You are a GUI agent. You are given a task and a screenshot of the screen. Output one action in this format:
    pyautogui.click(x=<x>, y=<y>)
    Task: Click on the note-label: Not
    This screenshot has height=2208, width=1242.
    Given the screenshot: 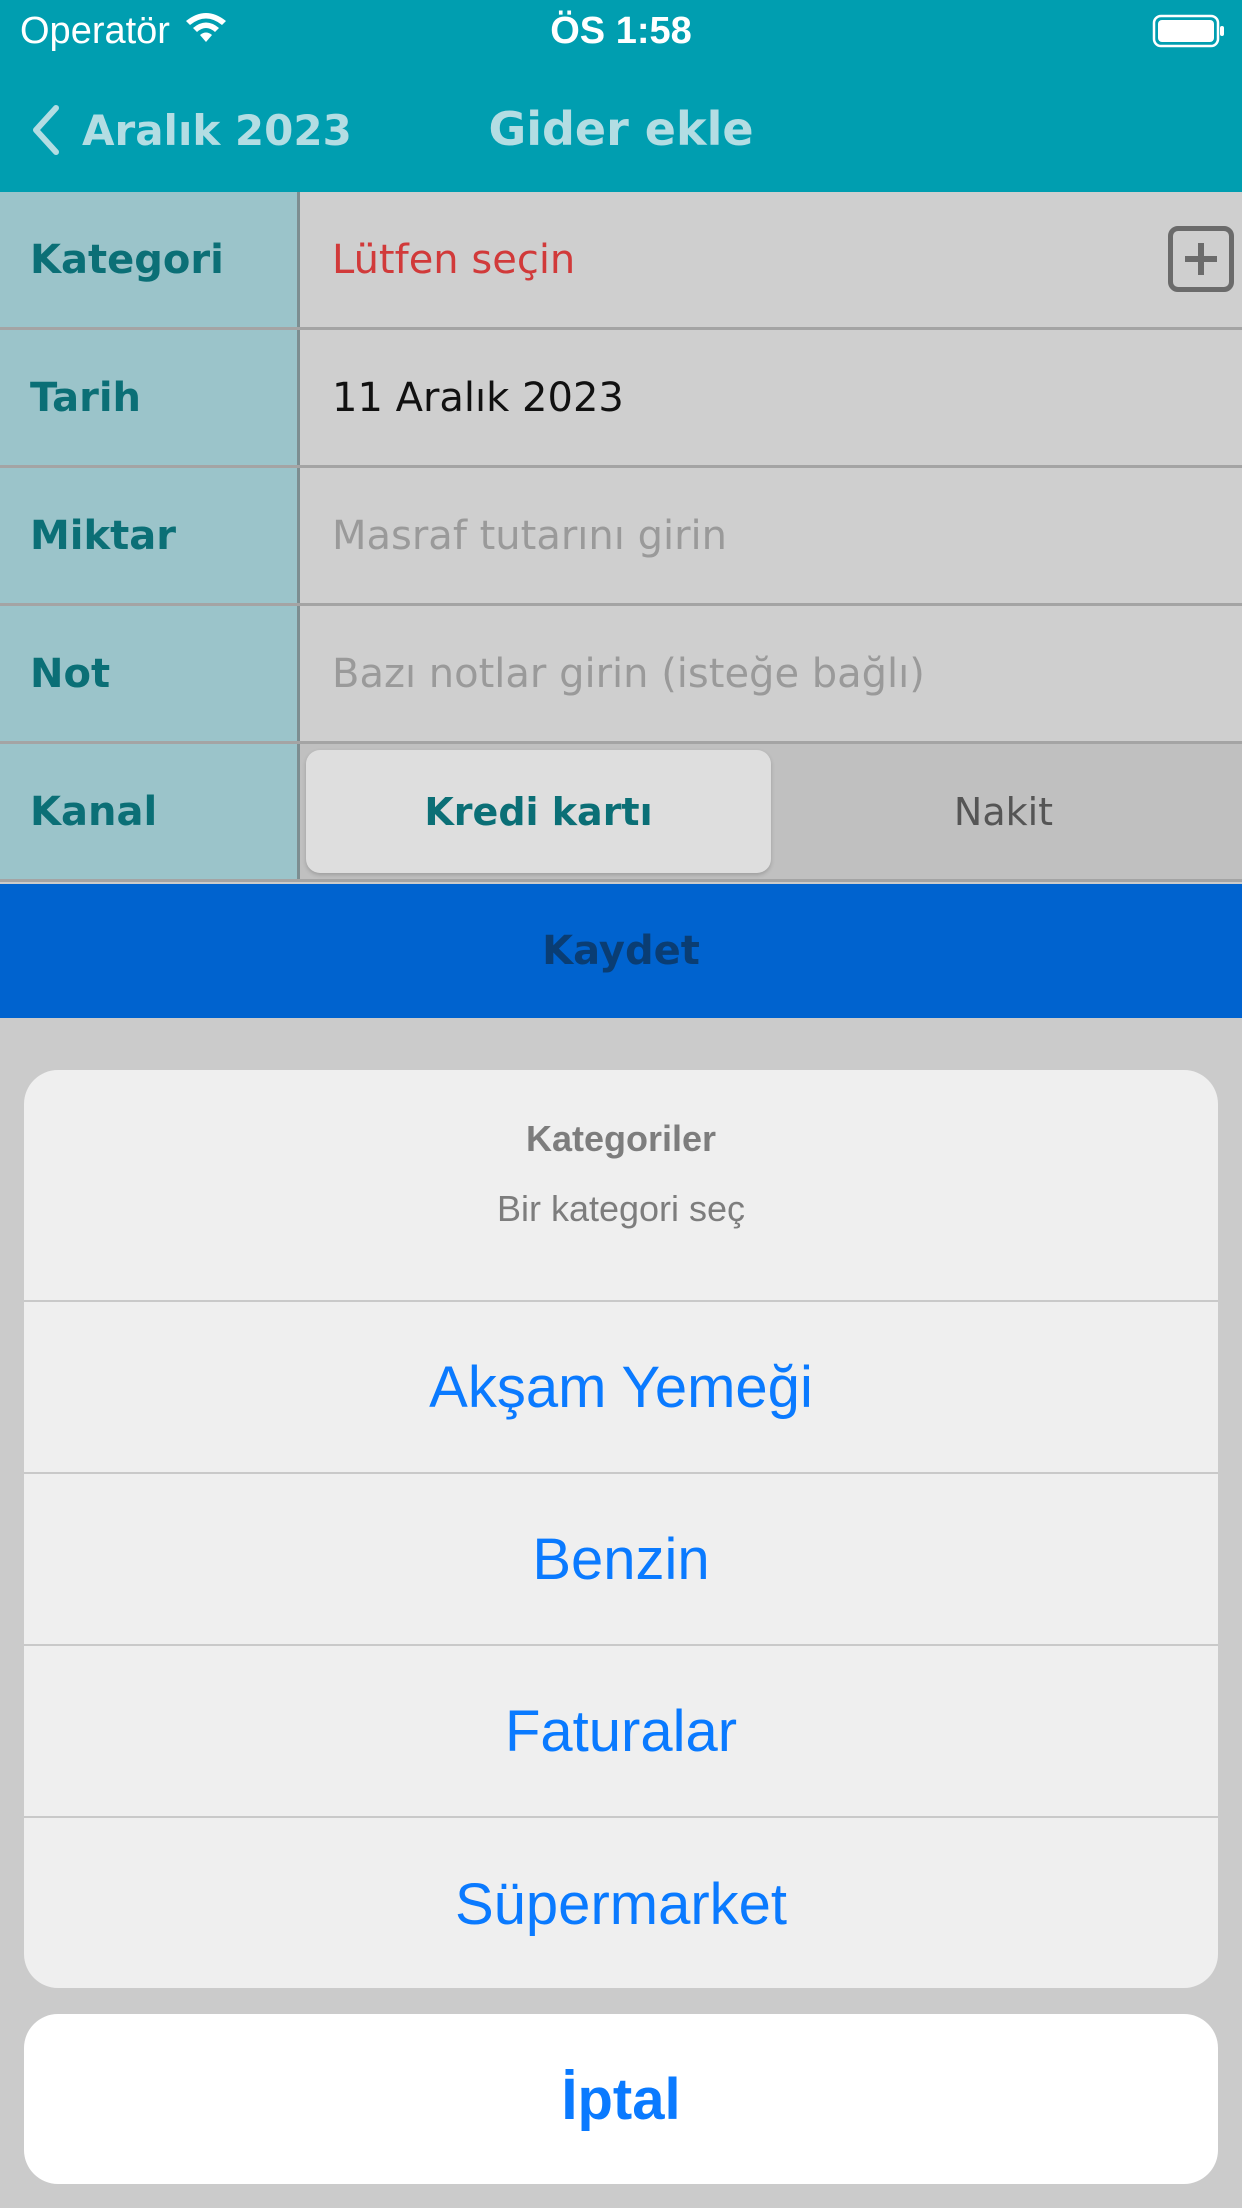 What is the action you would take?
    pyautogui.click(x=150, y=673)
    